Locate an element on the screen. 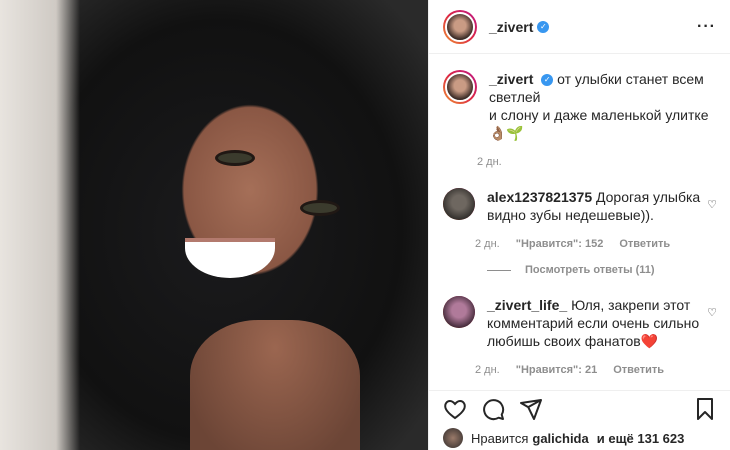 The image size is (730, 450). author-username: _zivert is located at coordinates (511, 27).